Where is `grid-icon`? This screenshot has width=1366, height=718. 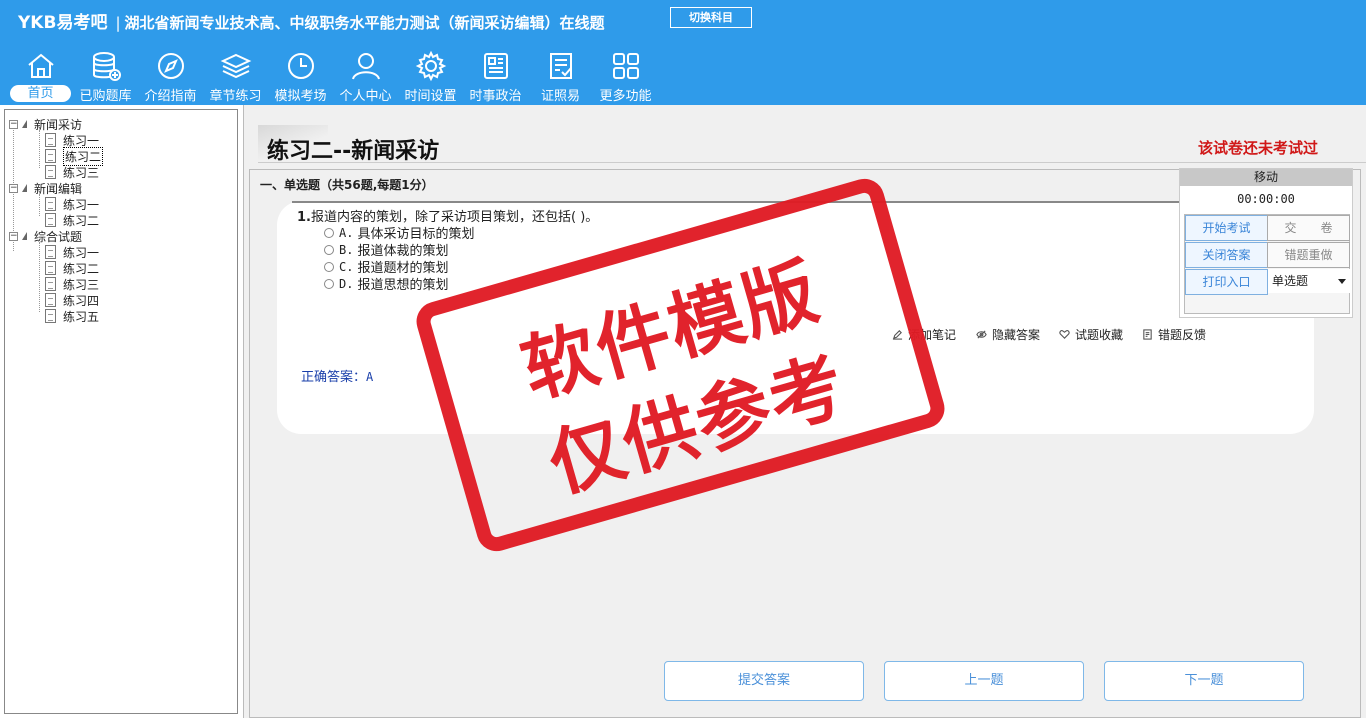 grid-icon is located at coordinates (625, 66).